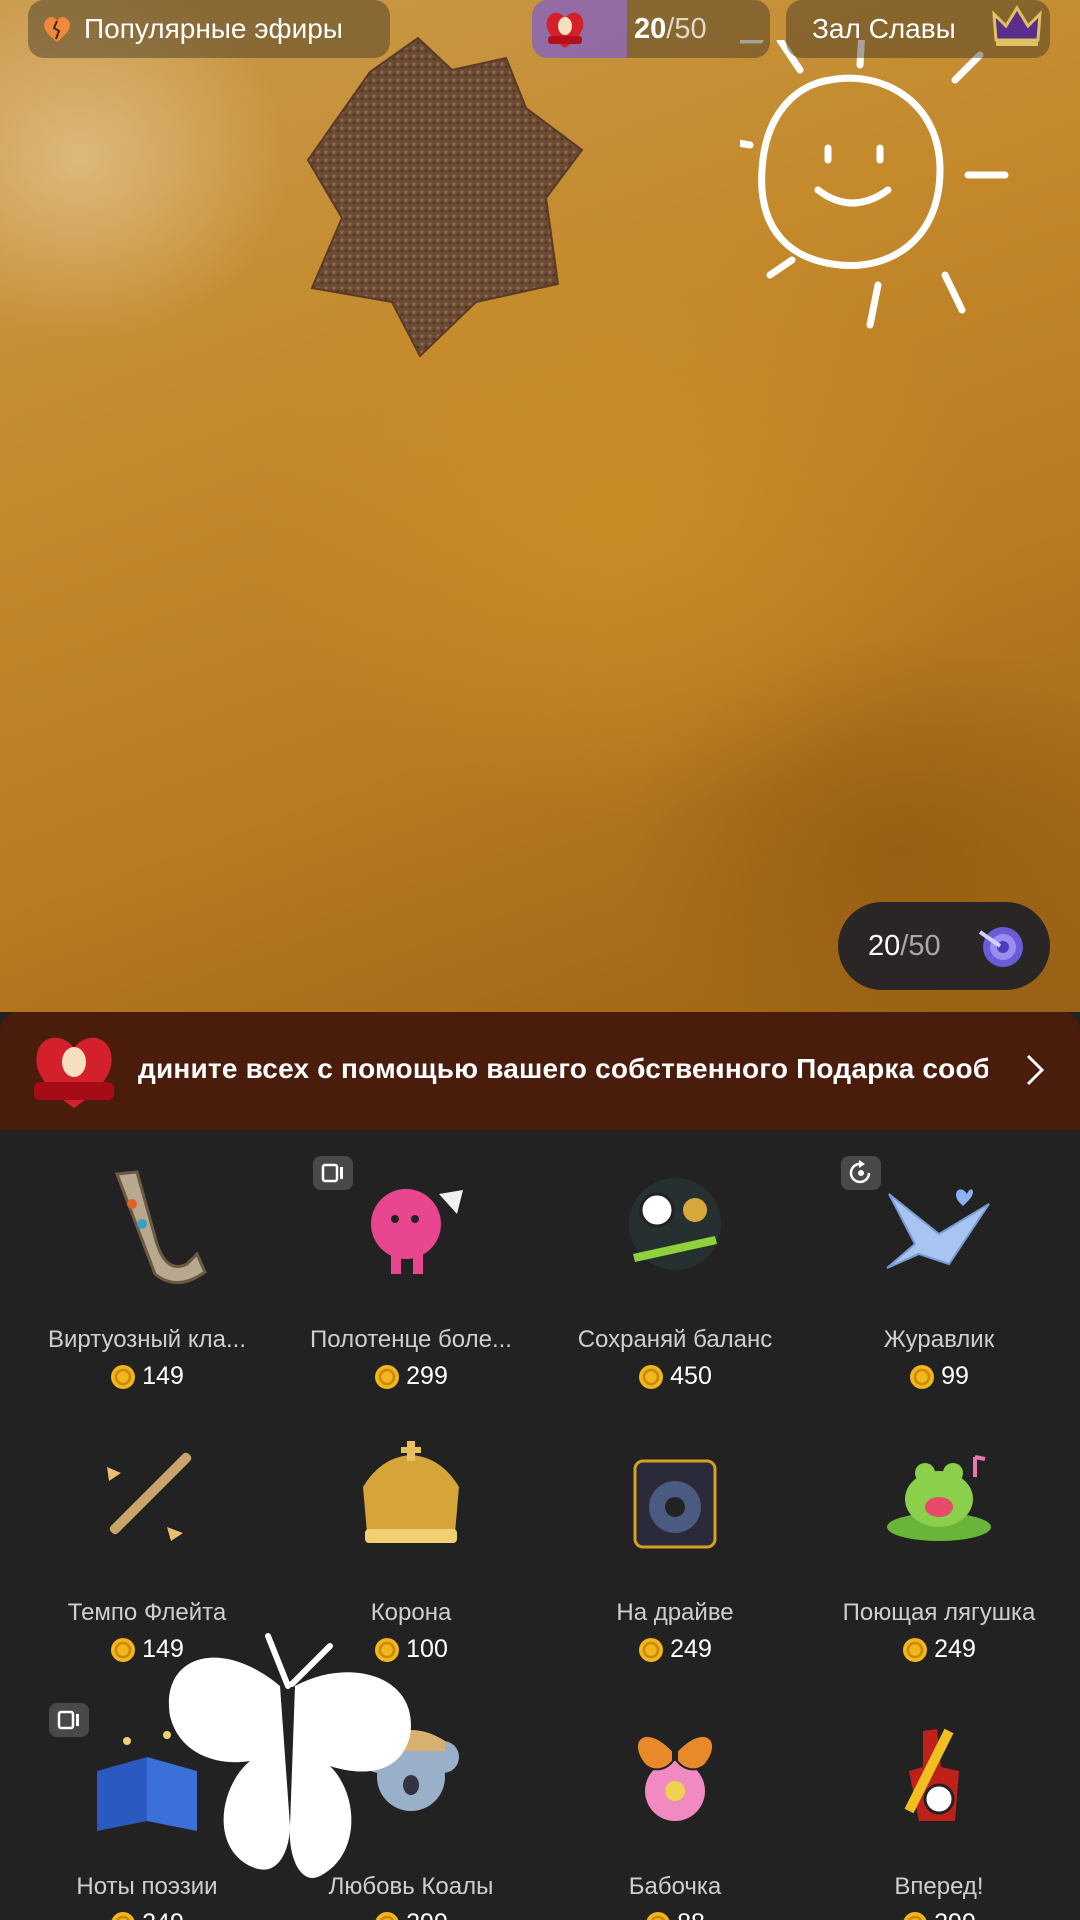 Image resolution: width=1080 pixels, height=1920 pixels. Describe the element at coordinates (884, 28) in the screenshot. I see `hall-of-fame-label: Зал Славы` at that location.